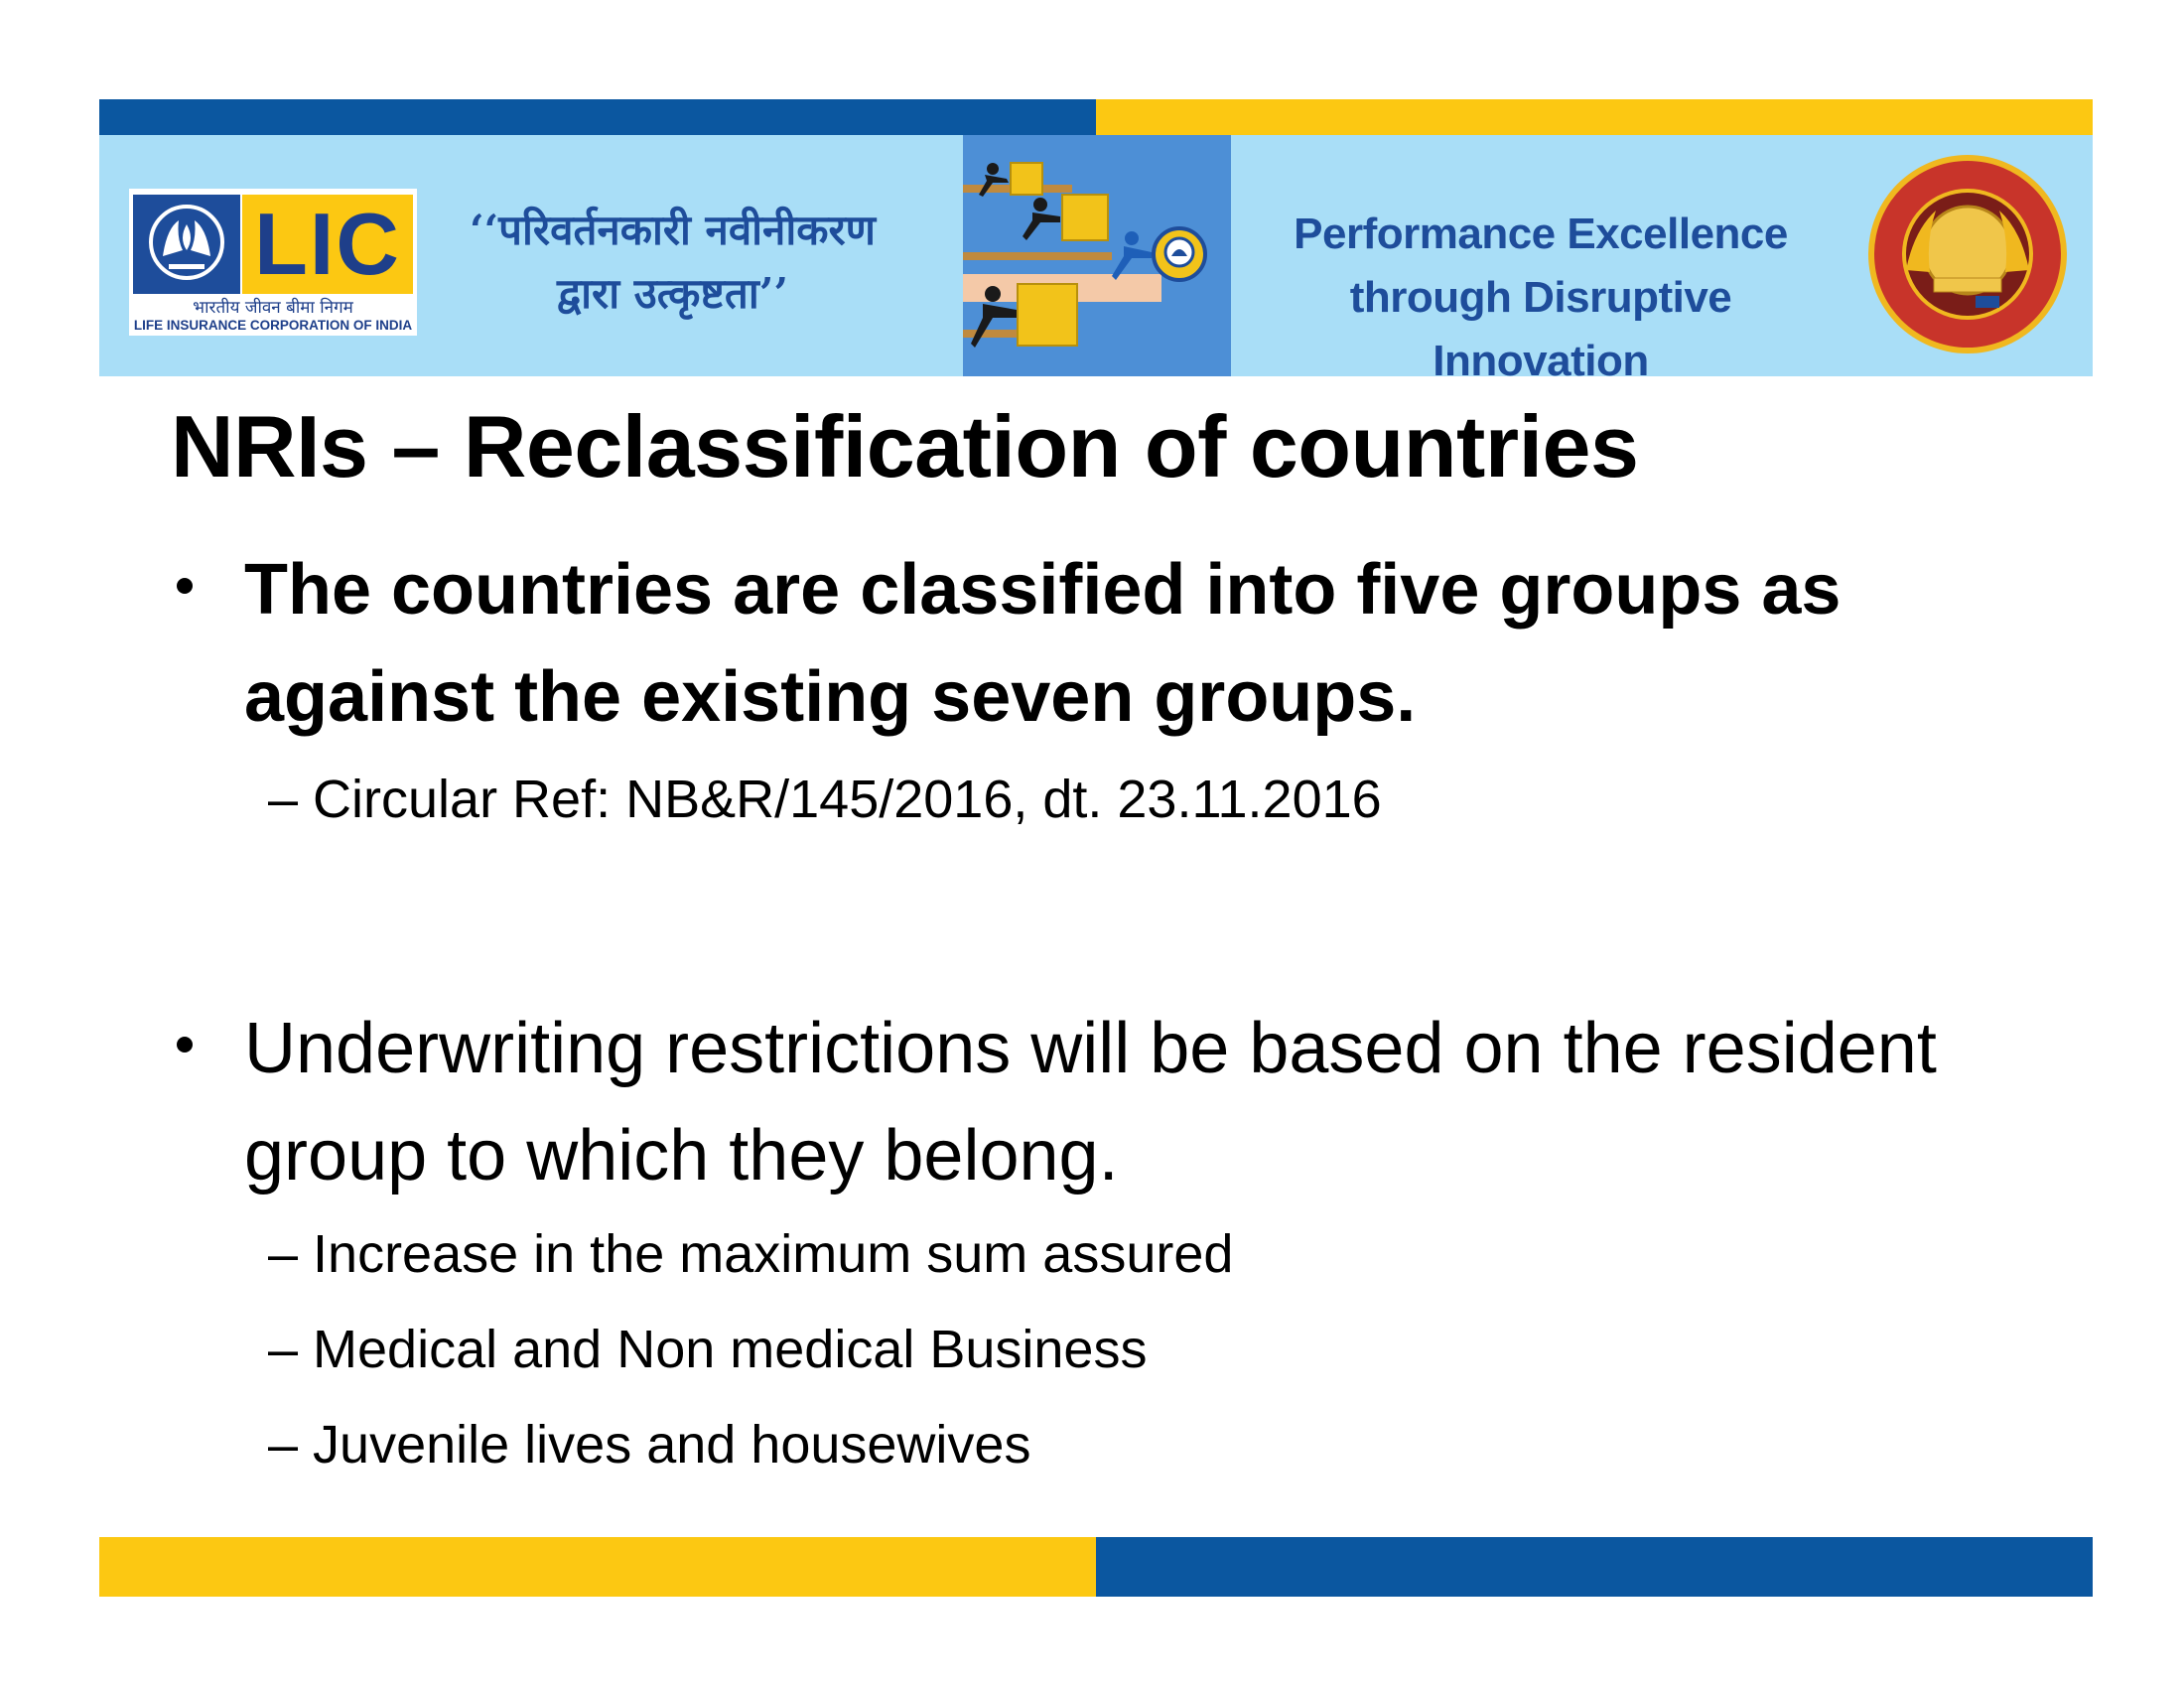 The height and width of the screenshot is (1688, 2184). Describe the element at coordinates (672, 293) in the screenshot. I see `hindi-tagline-line2: द्वारा उत्कृष्टता’’` at that location.